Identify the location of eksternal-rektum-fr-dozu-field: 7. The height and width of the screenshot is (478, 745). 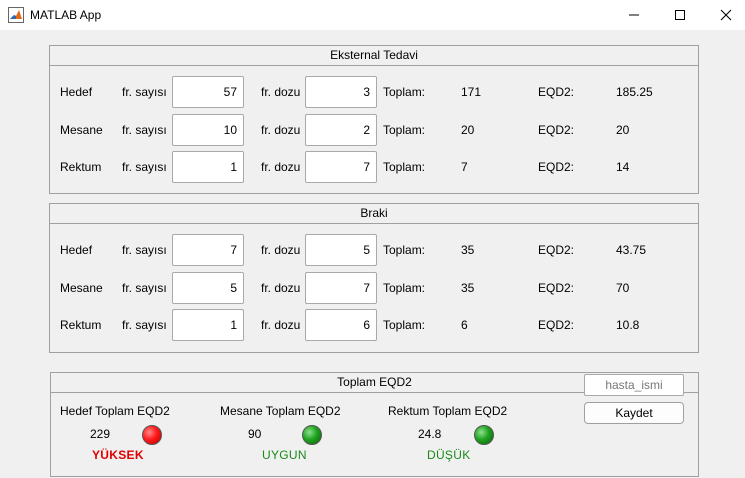
(341, 167).